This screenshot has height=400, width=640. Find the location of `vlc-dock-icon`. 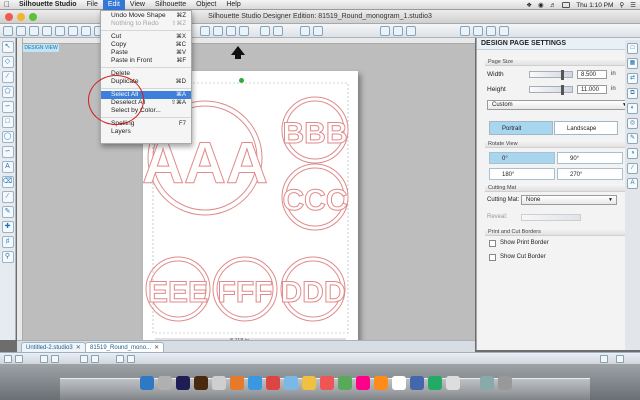

vlc-dock-icon is located at coordinates (381, 383).